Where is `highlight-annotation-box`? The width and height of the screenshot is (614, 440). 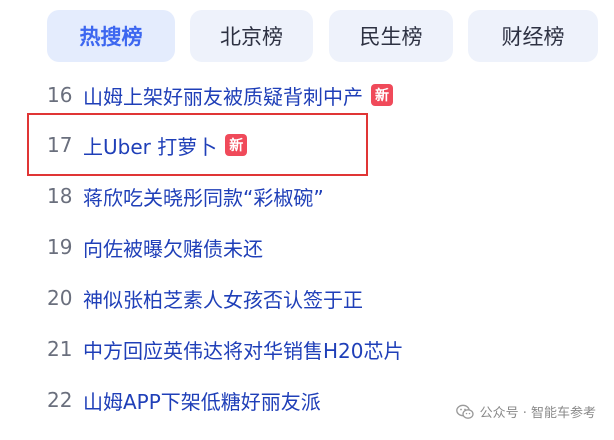 highlight-annotation-box is located at coordinates (197, 144).